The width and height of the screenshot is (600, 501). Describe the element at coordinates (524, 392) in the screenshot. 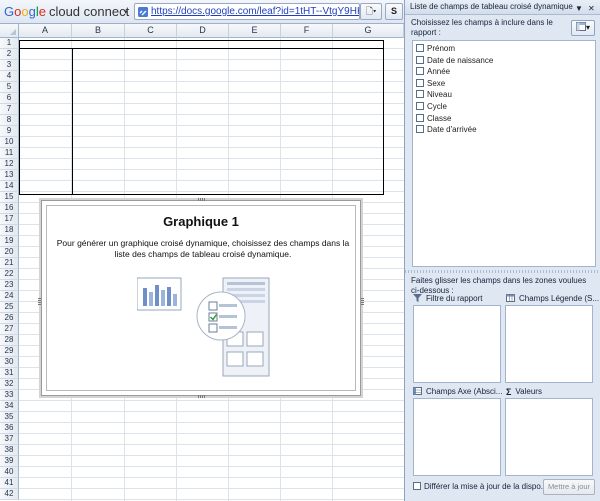

I see `values-header: Σ Valeurs` at that location.